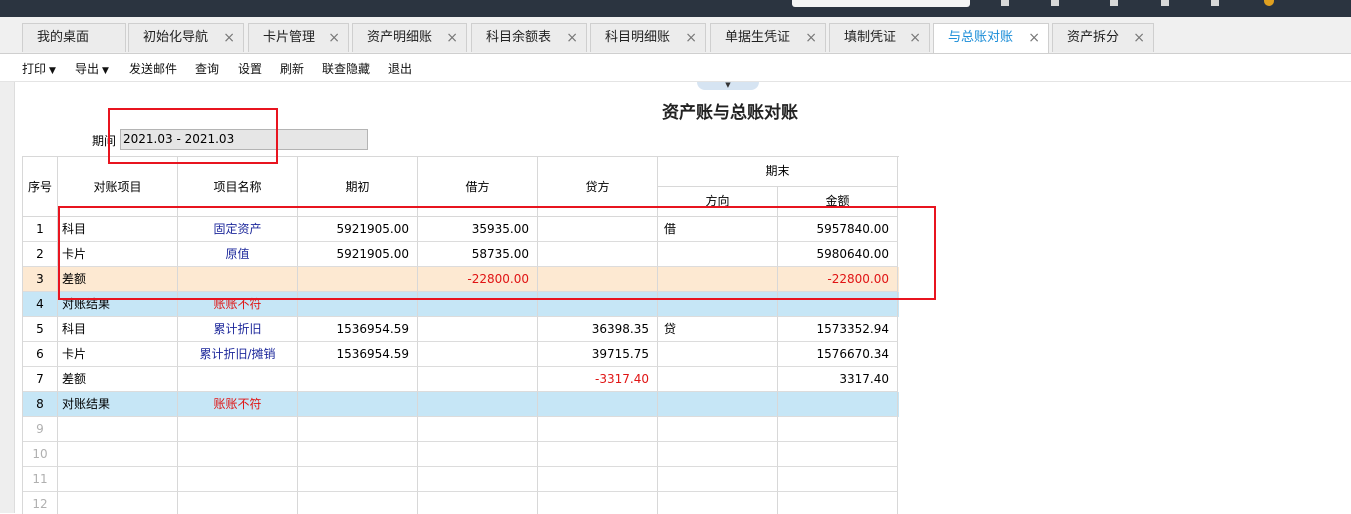 The height and width of the screenshot is (514, 1351). I want to click on tab-fill-voucher: 填制凭证 ×, so click(879, 37).